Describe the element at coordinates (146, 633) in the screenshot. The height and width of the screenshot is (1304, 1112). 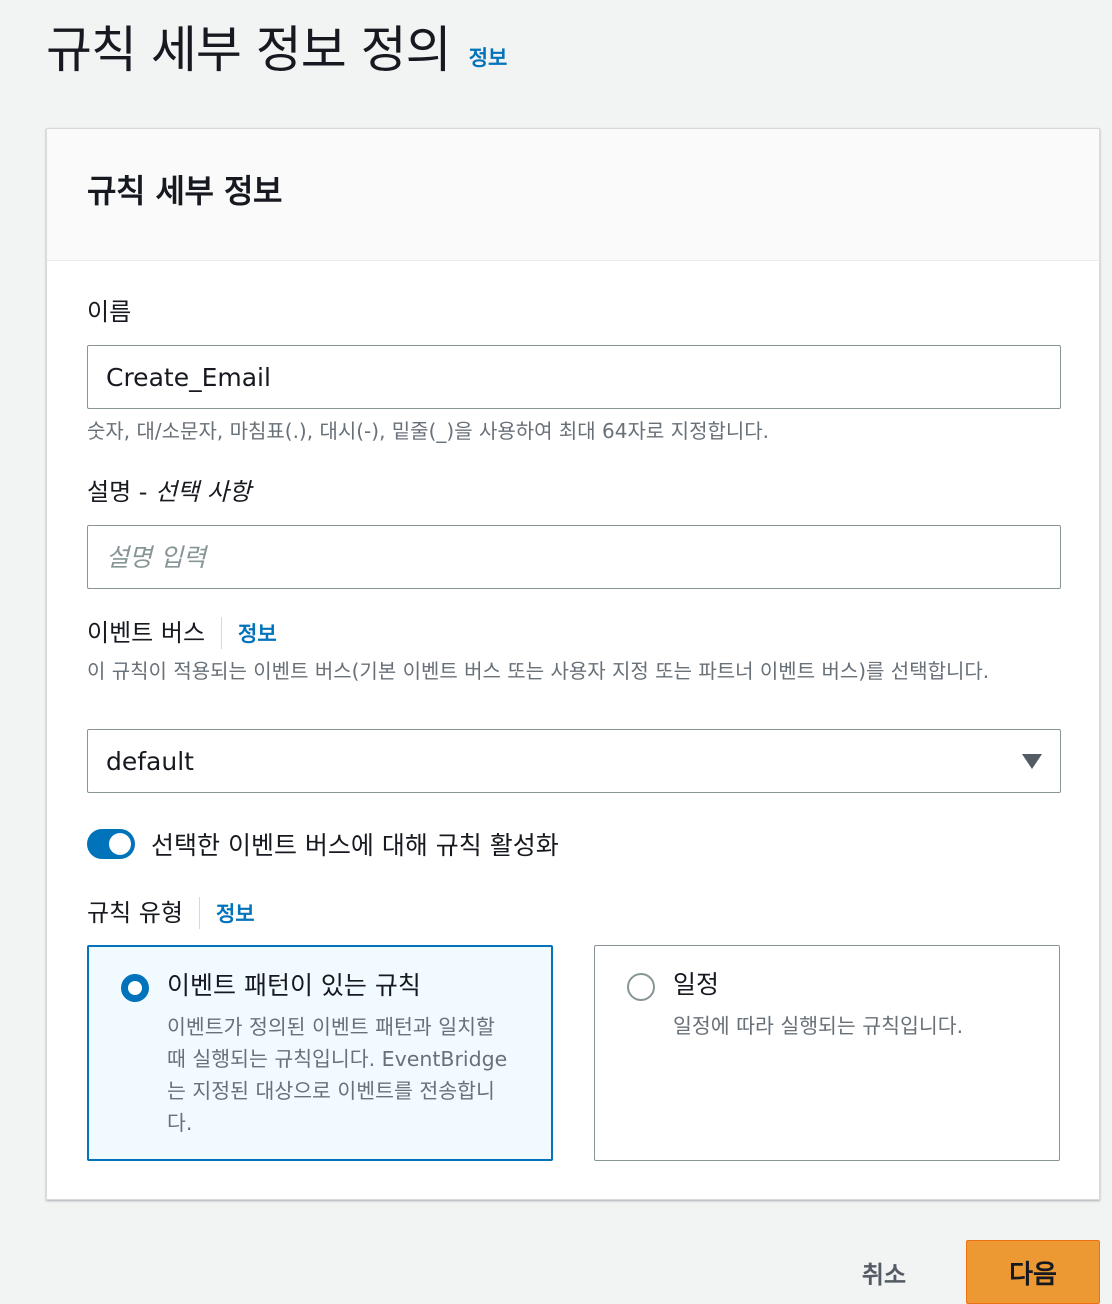
I see `event-bus-label: 이벤트 버스` at that location.